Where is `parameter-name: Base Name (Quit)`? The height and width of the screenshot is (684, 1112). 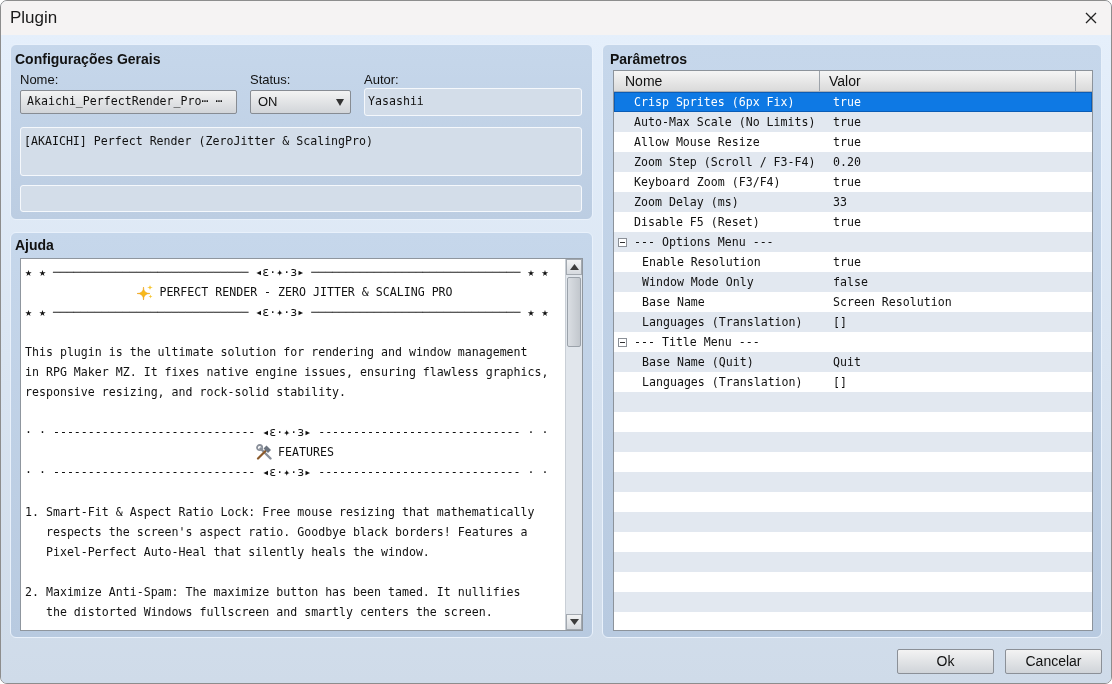 parameter-name: Base Name (Quit) is located at coordinates (698, 362).